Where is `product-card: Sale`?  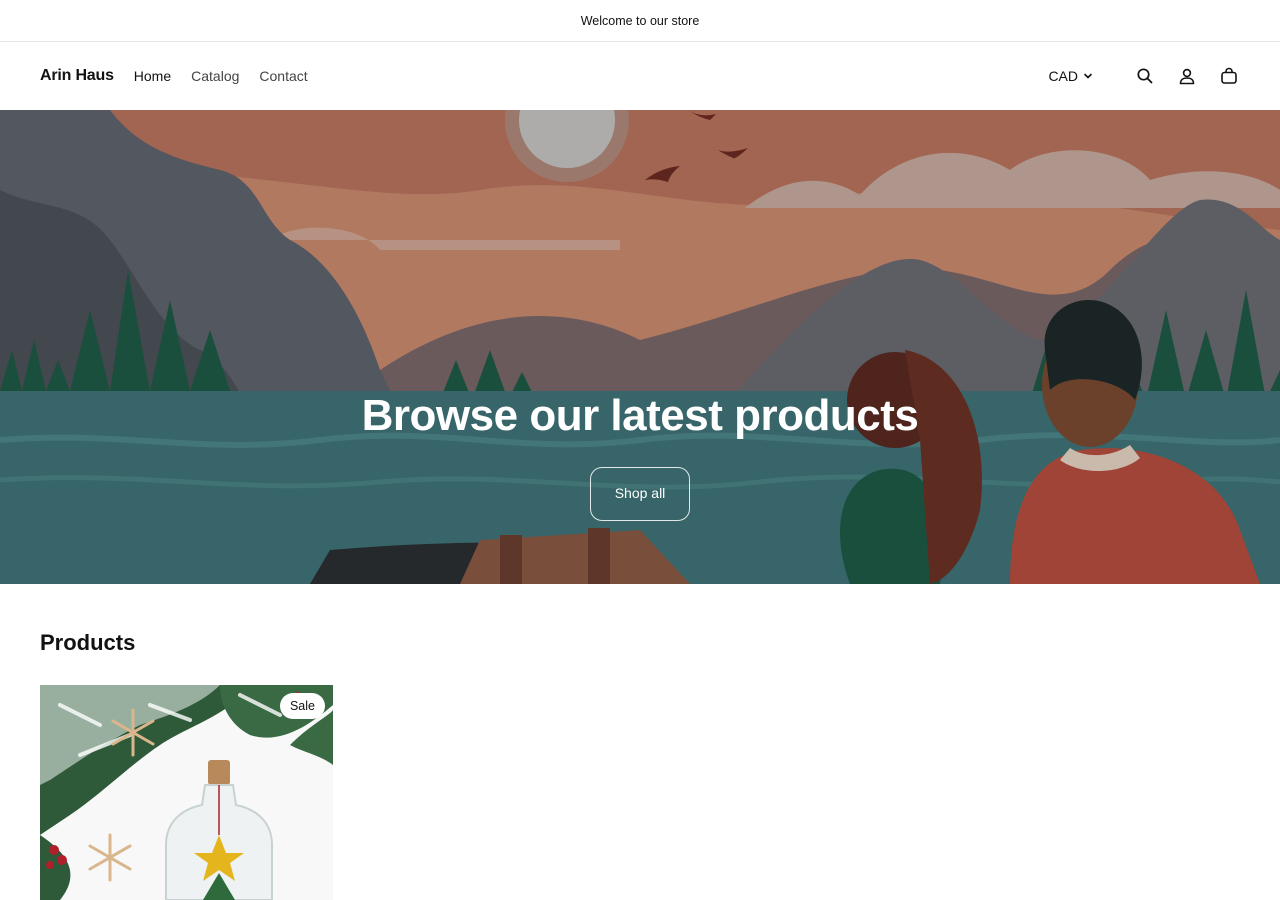
product-card: Sale is located at coordinates (186, 792).